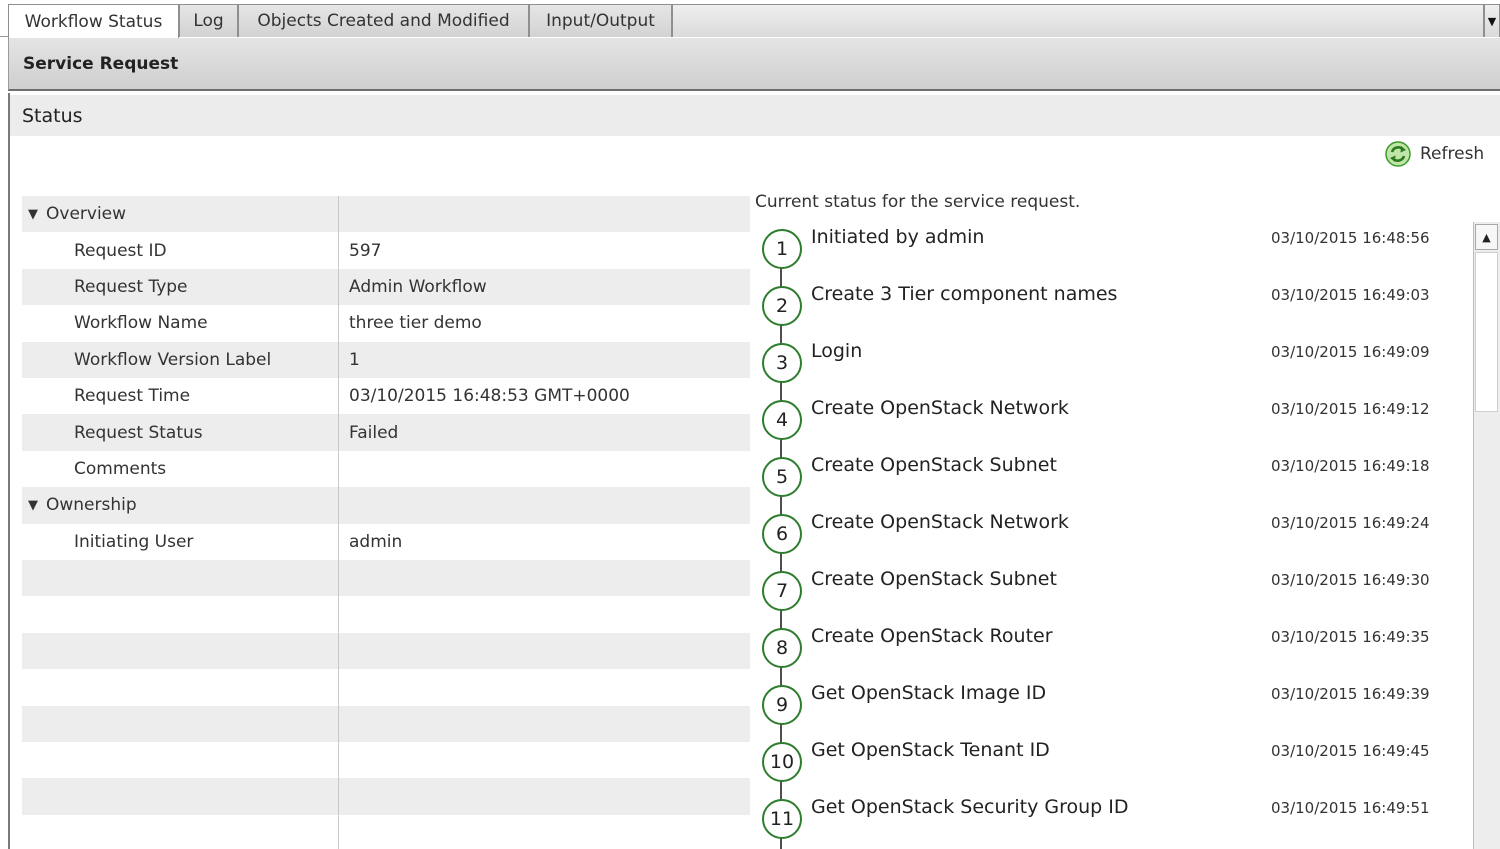  I want to click on column-divider, so click(338, 522).